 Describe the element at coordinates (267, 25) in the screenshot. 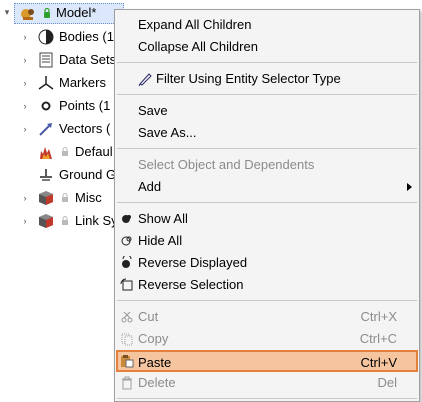

I see `menu-item-expand-all: Expand All Children` at that location.